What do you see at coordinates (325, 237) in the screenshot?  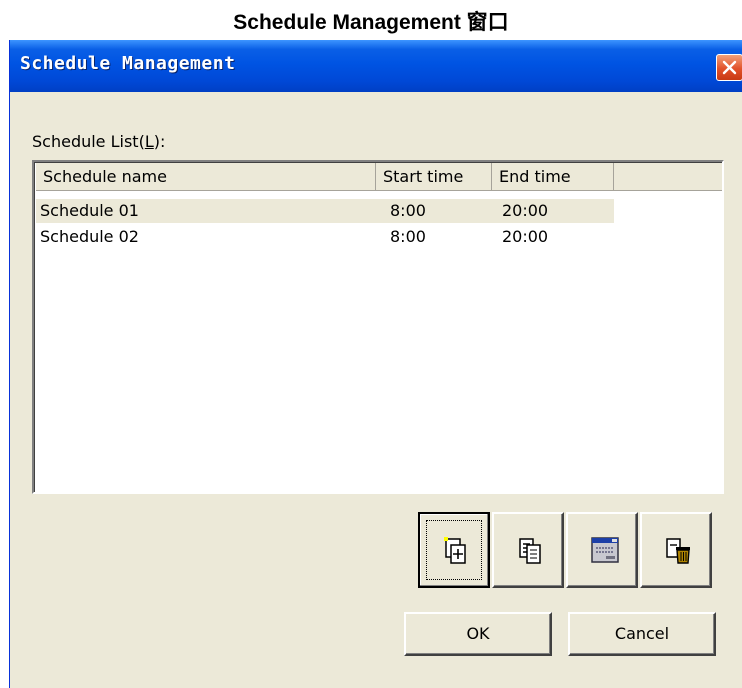 I see `list-row: Schedule 02 8:00 20:00` at bounding box center [325, 237].